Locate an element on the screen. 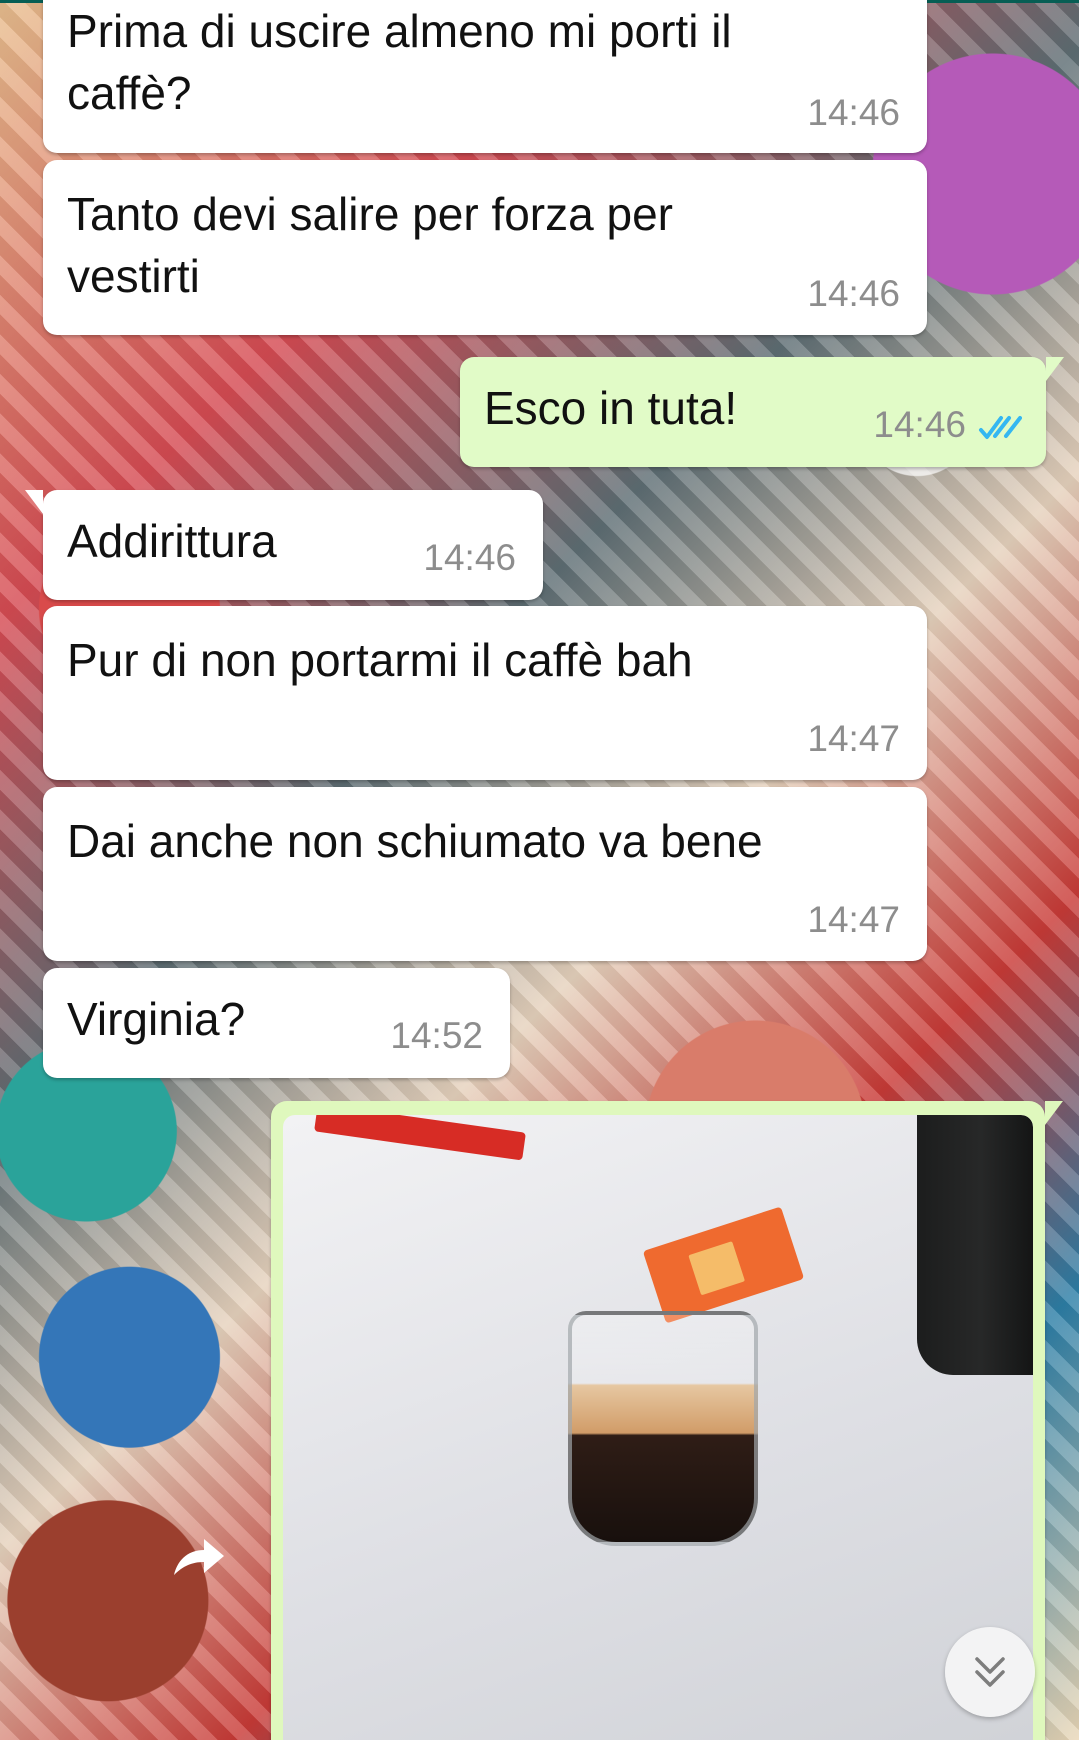 This screenshot has width=1079, height=1740. double-check-icon is located at coordinates (1000, 427).